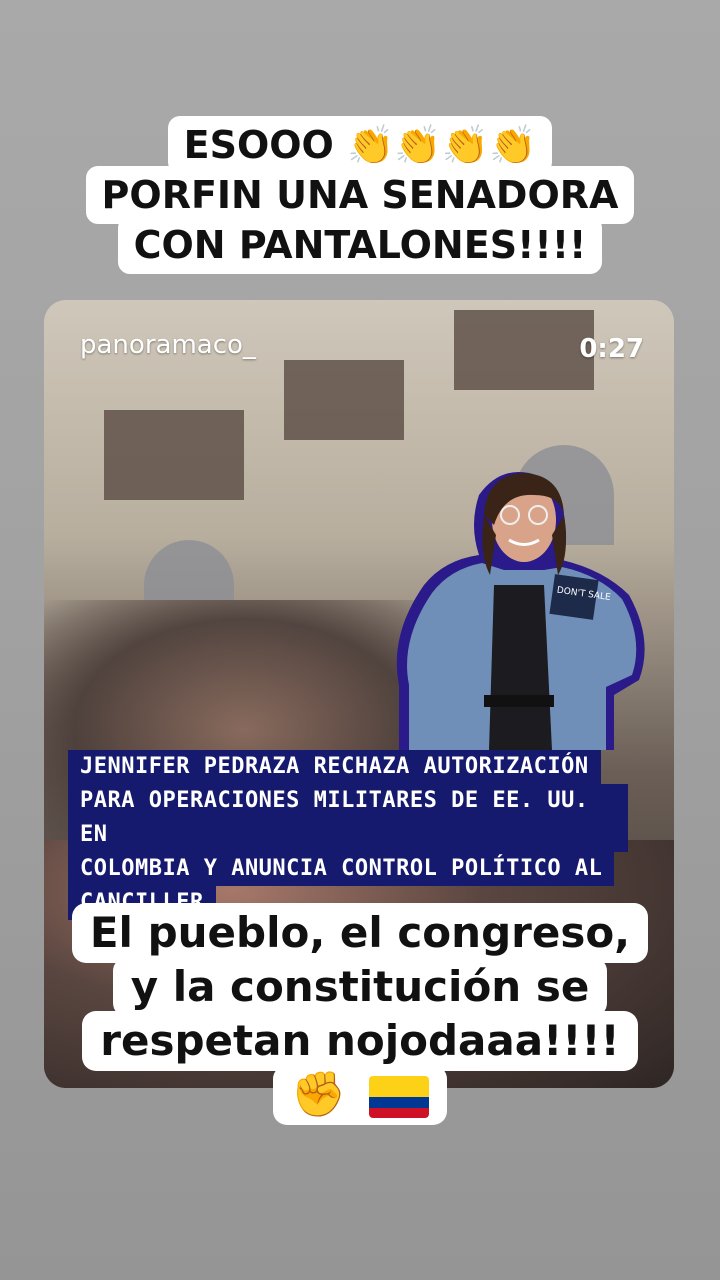  Describe the element at coordinates (520, 610) in the screenshot. I see `senator-cutout: DON'T SALE` at that location.